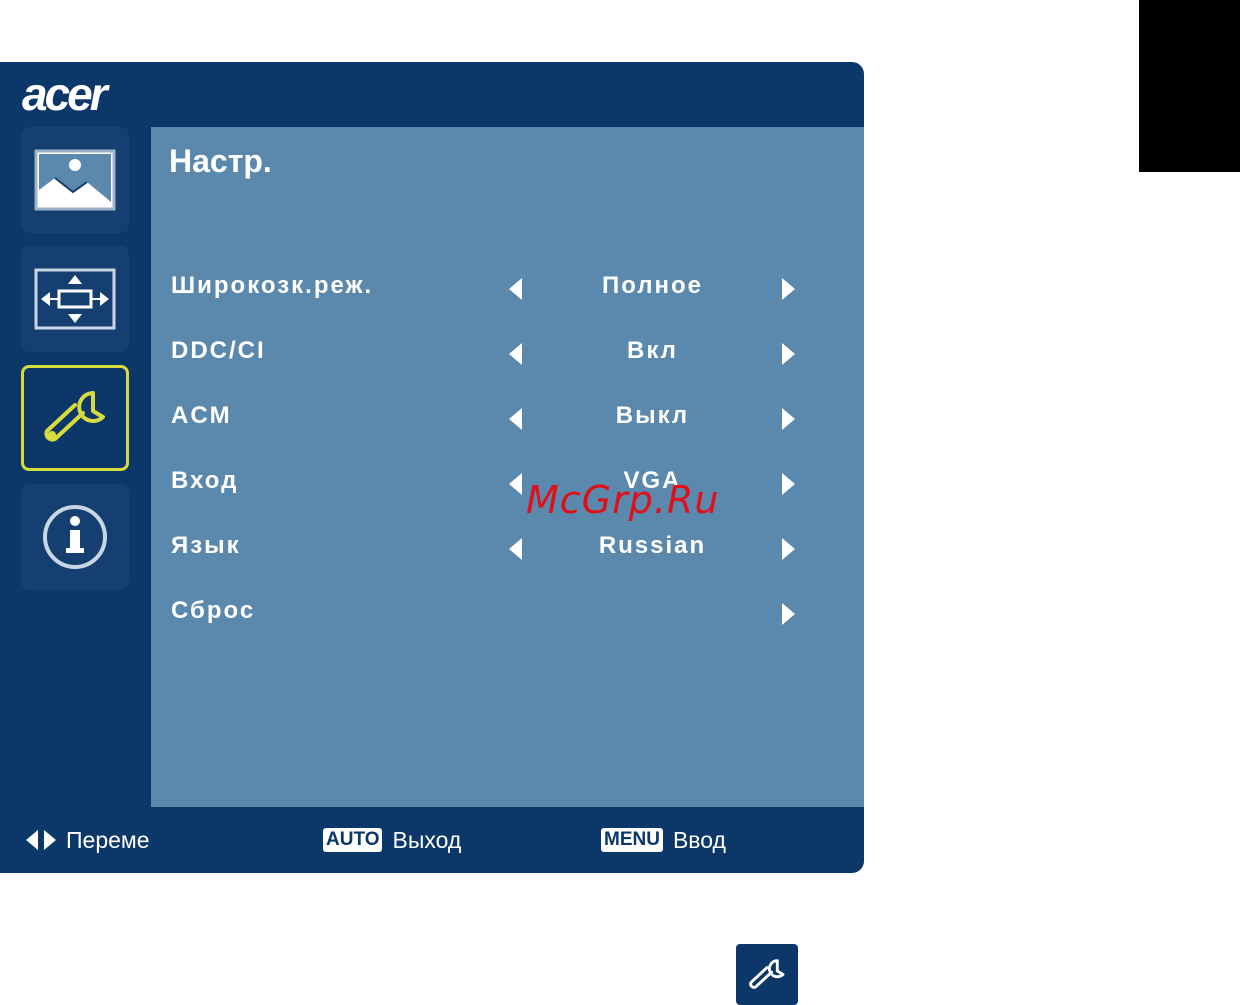 The height and width of the screenshot is (1005, 1240). I want to click on footer-auto-hint: AUTO Выход, so click(392, 840).